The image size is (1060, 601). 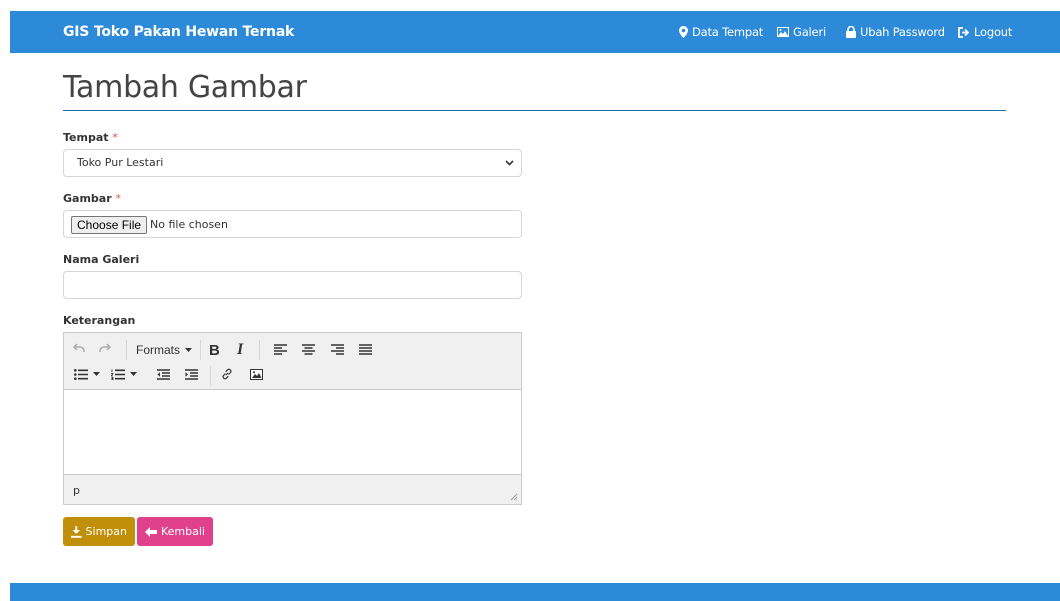 I want to click on save-button: Simpan, so click(x=99, y=531).